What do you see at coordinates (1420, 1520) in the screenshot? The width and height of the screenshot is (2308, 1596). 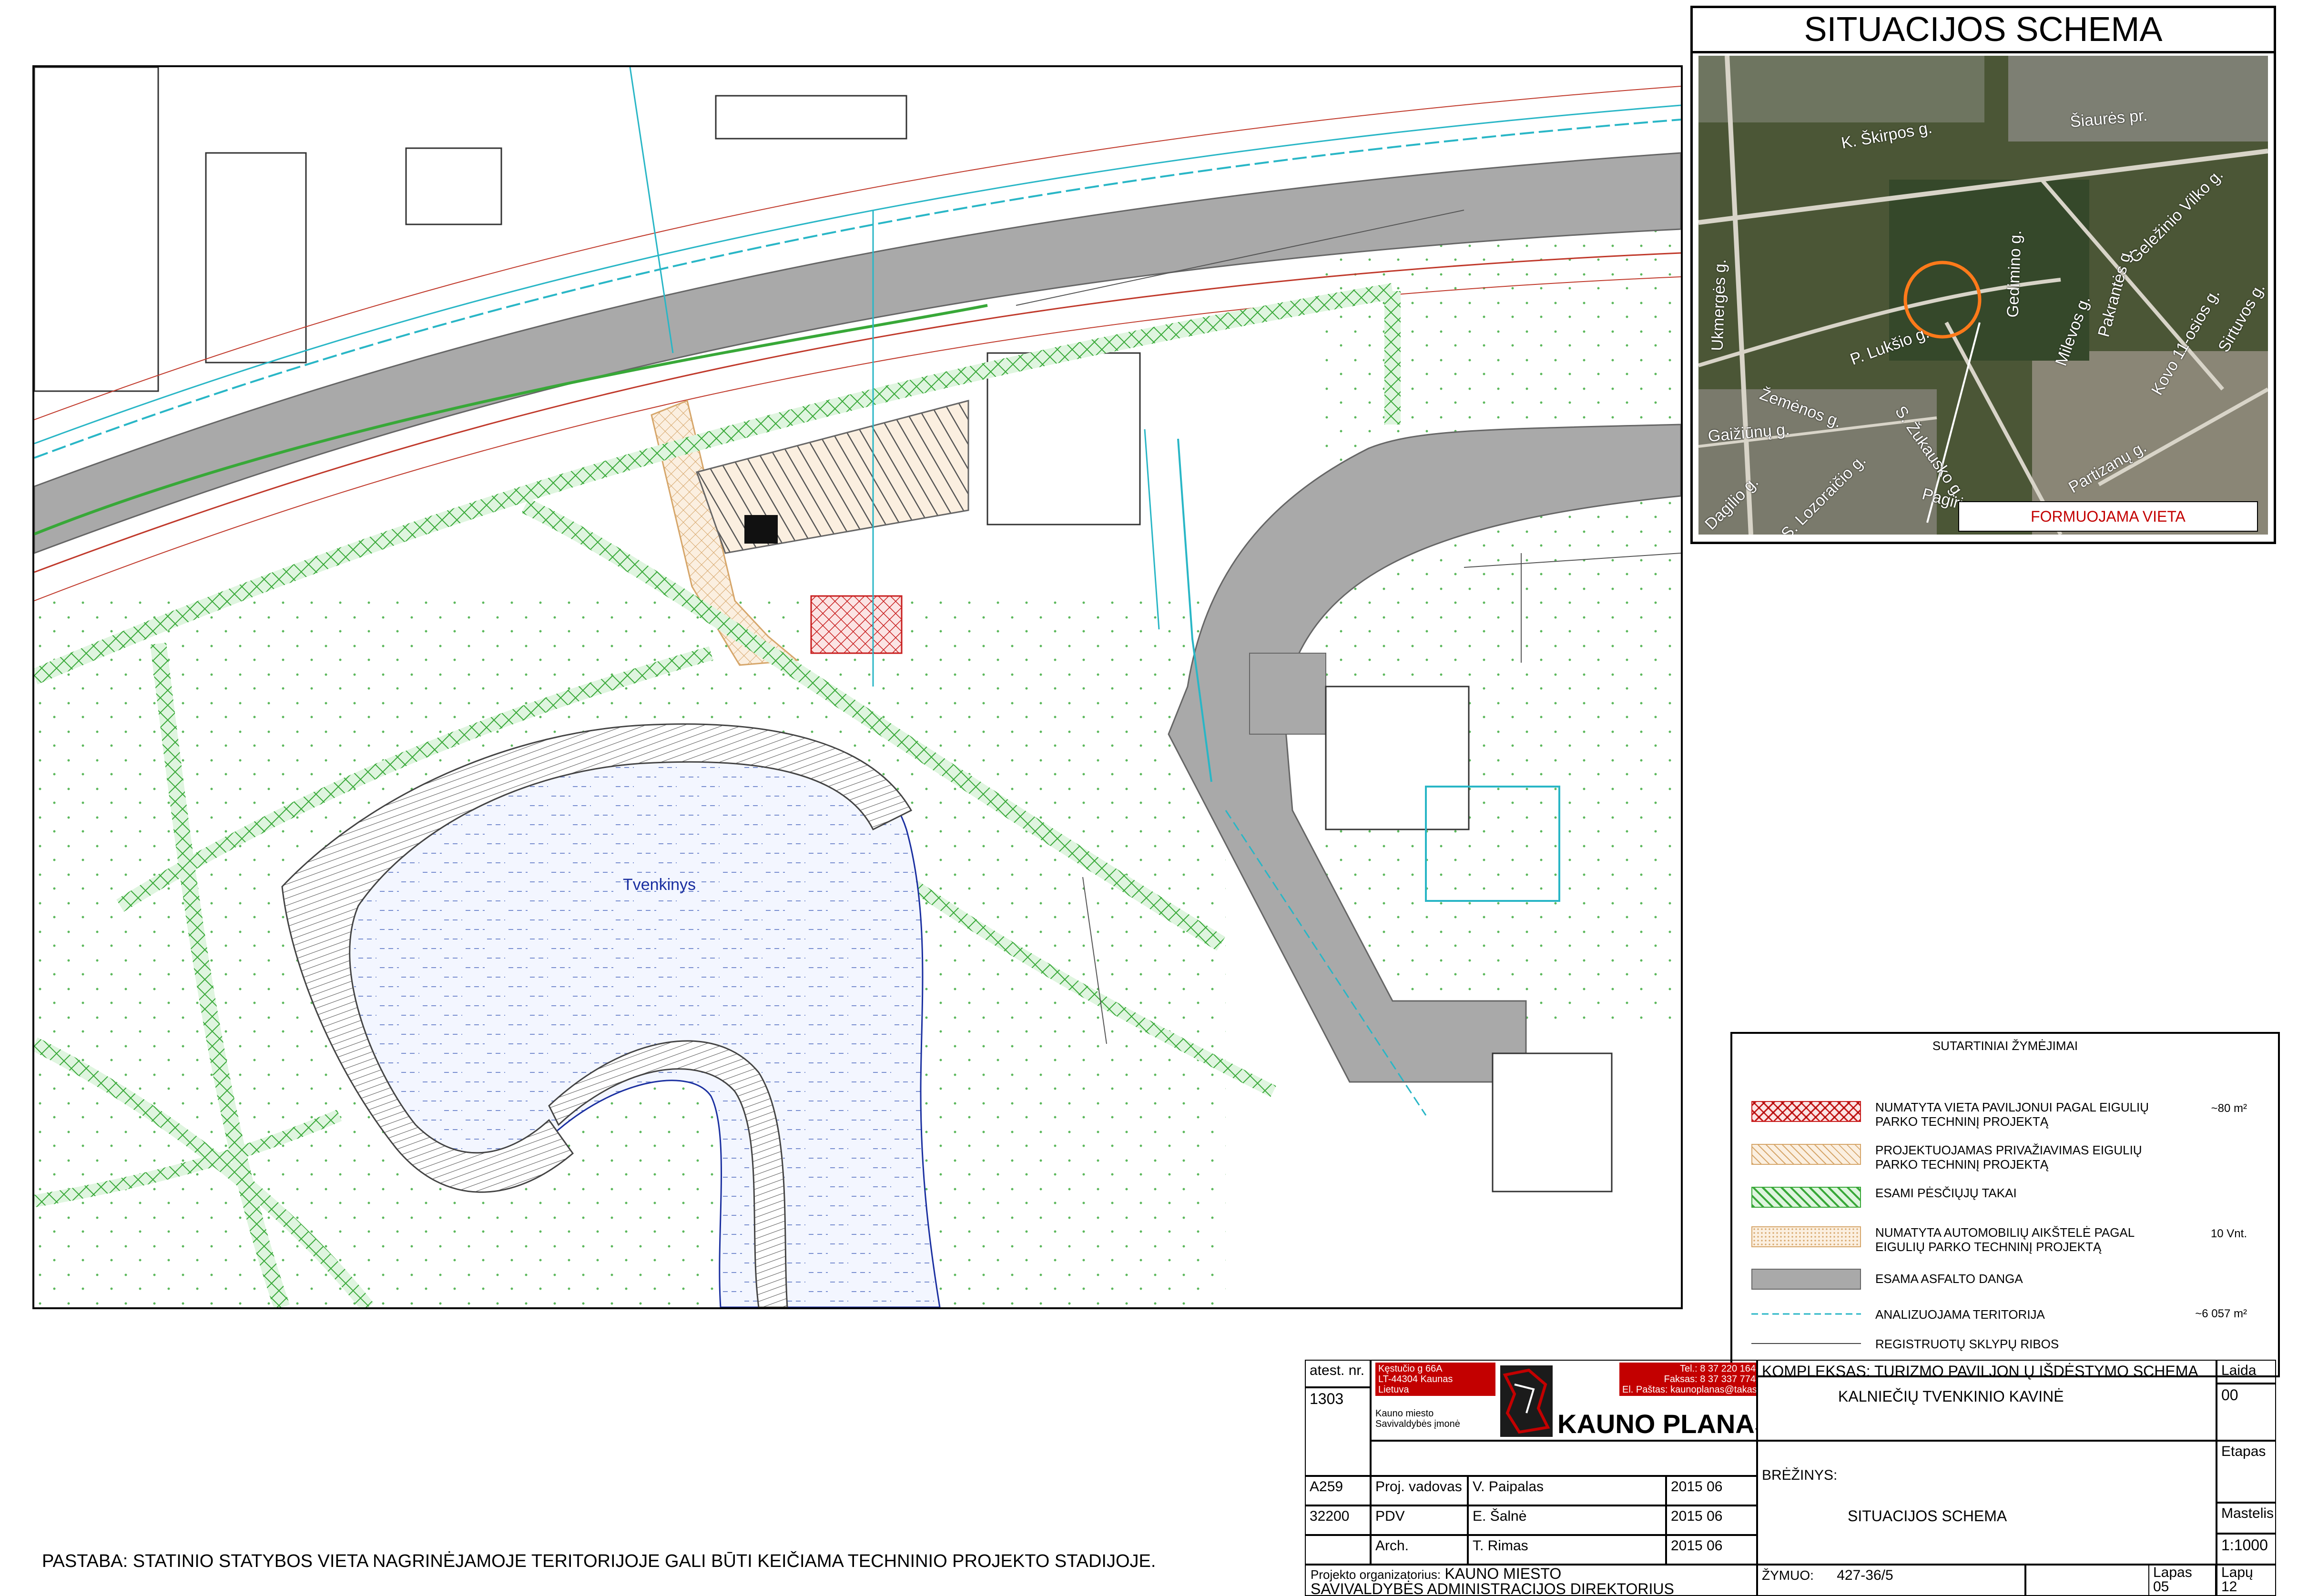 I see `staff-role: PDV` at bounding box center [1420, 1520].